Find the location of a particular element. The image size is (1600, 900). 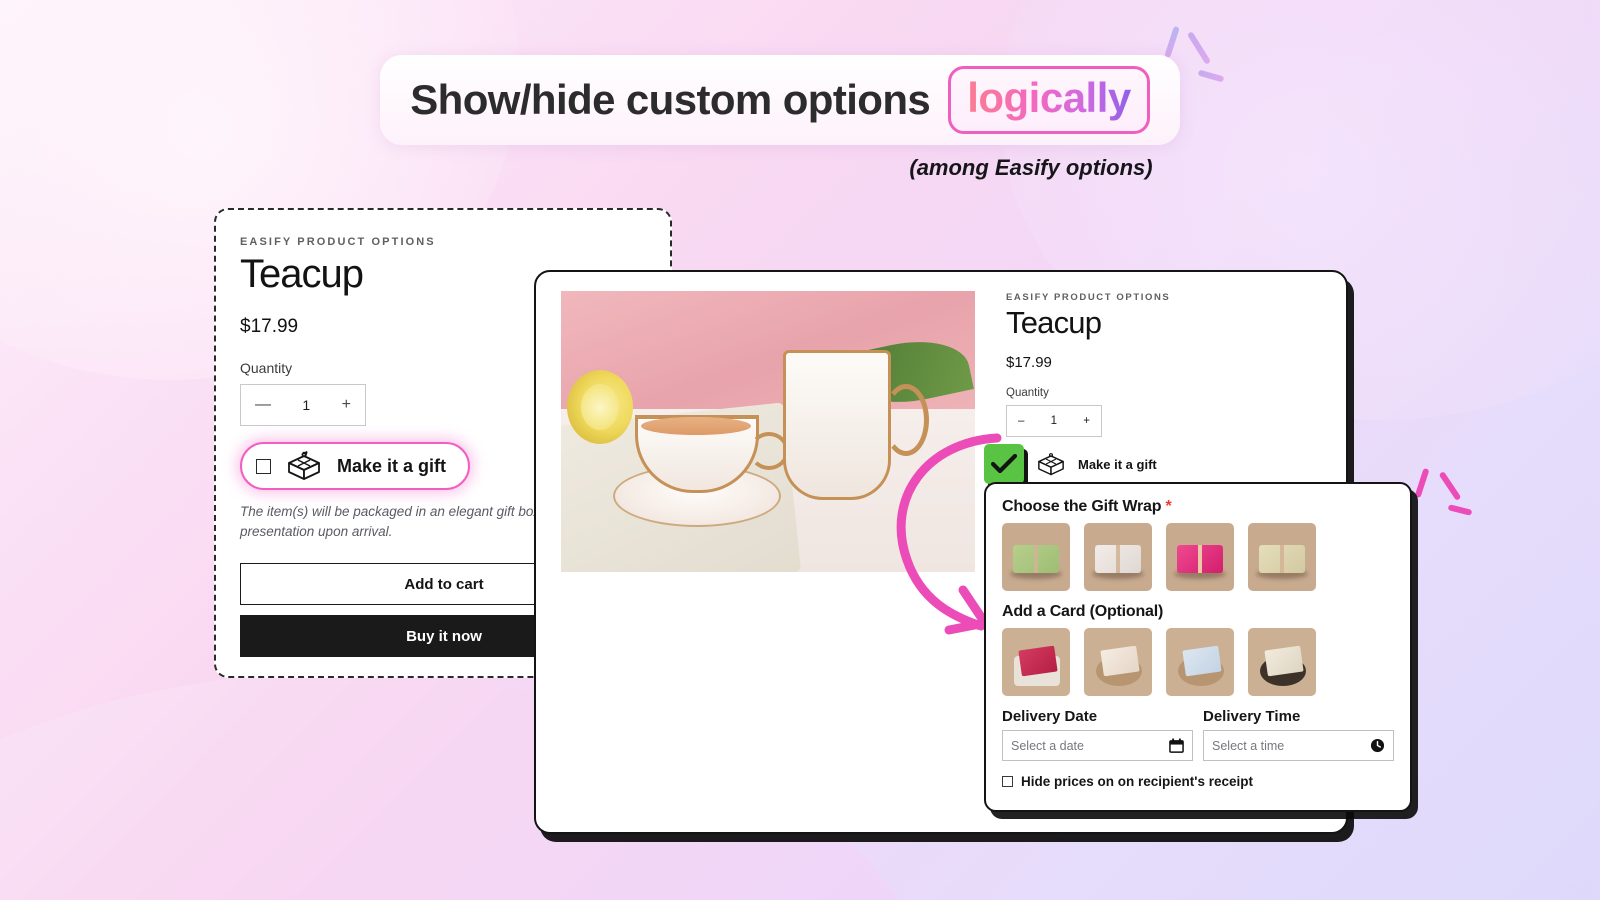

checkmark-icon is located at coordinates (1004, 464).